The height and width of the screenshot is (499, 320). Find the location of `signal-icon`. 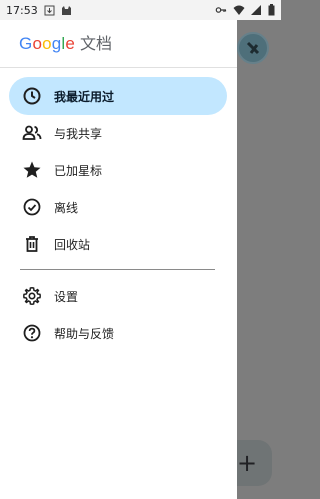

signal-icon is located at coordinates (256, 11).